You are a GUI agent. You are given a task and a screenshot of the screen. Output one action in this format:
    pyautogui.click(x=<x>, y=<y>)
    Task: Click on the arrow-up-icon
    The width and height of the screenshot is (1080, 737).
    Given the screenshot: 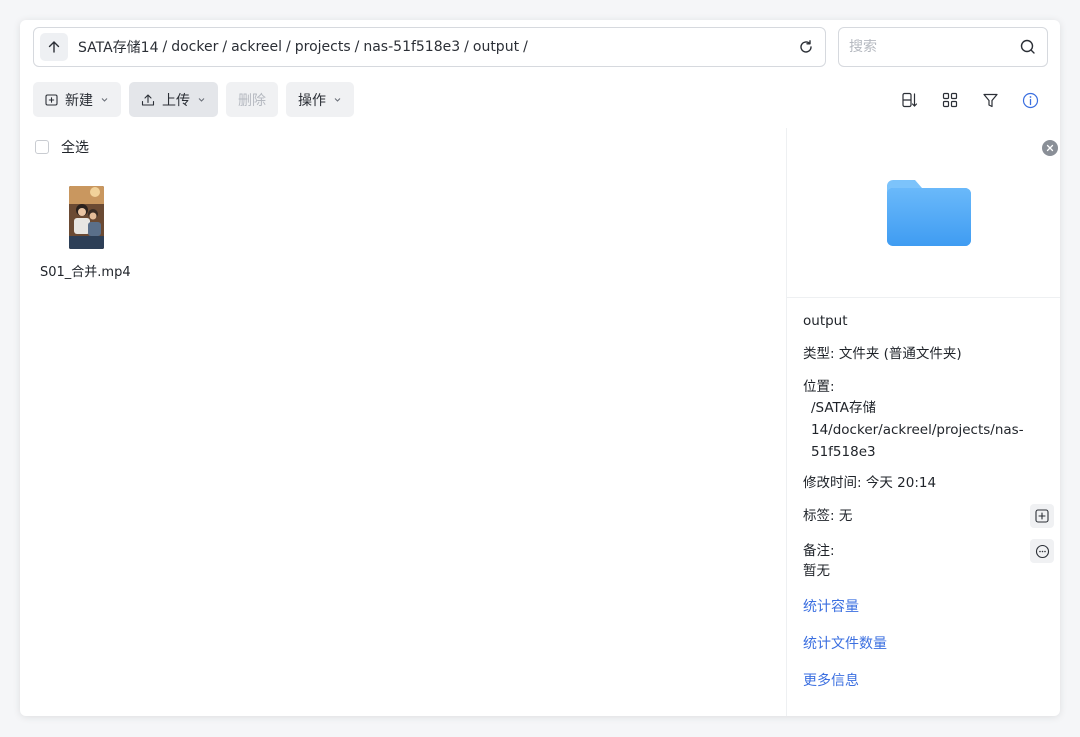 What is the action you would take?
    pyautogui.click(x=54, y=47)
    